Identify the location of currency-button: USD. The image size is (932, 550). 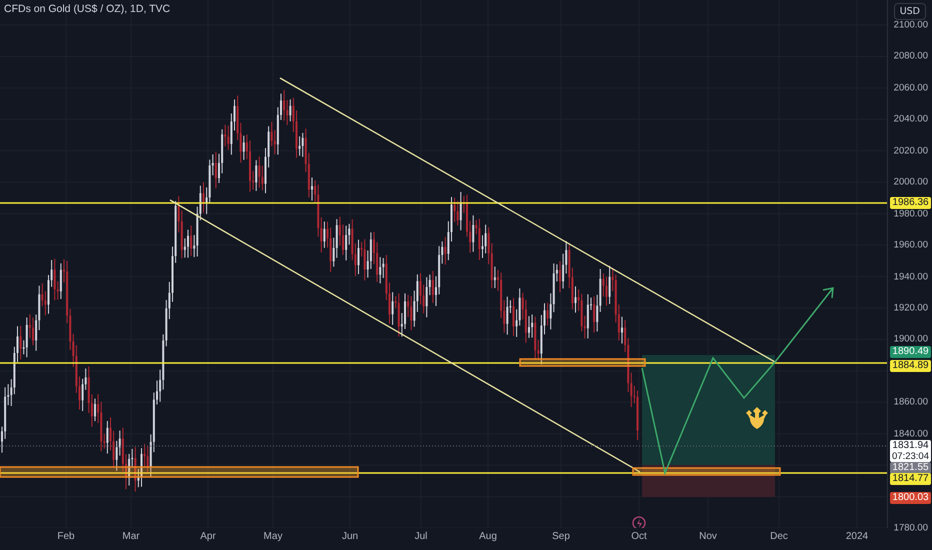
(910, 11).